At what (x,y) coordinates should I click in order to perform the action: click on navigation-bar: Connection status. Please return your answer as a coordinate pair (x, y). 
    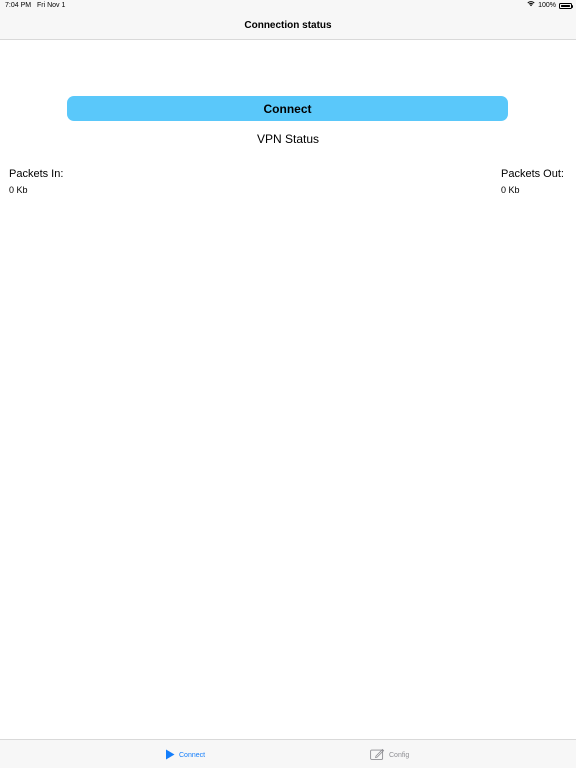
    Looking at the image, I should click on (288, 26).